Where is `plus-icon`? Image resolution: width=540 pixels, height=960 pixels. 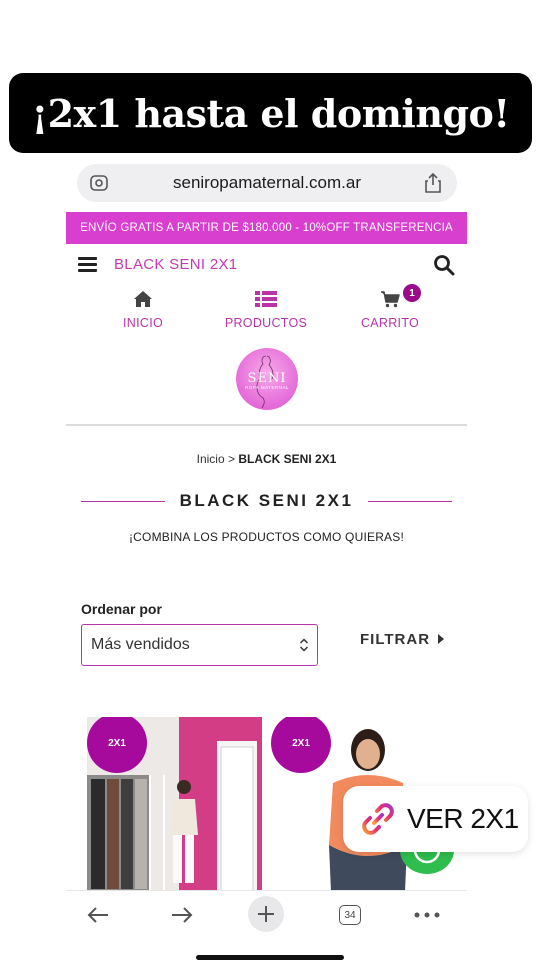 plus-icon is located at coordinates (266, 914).